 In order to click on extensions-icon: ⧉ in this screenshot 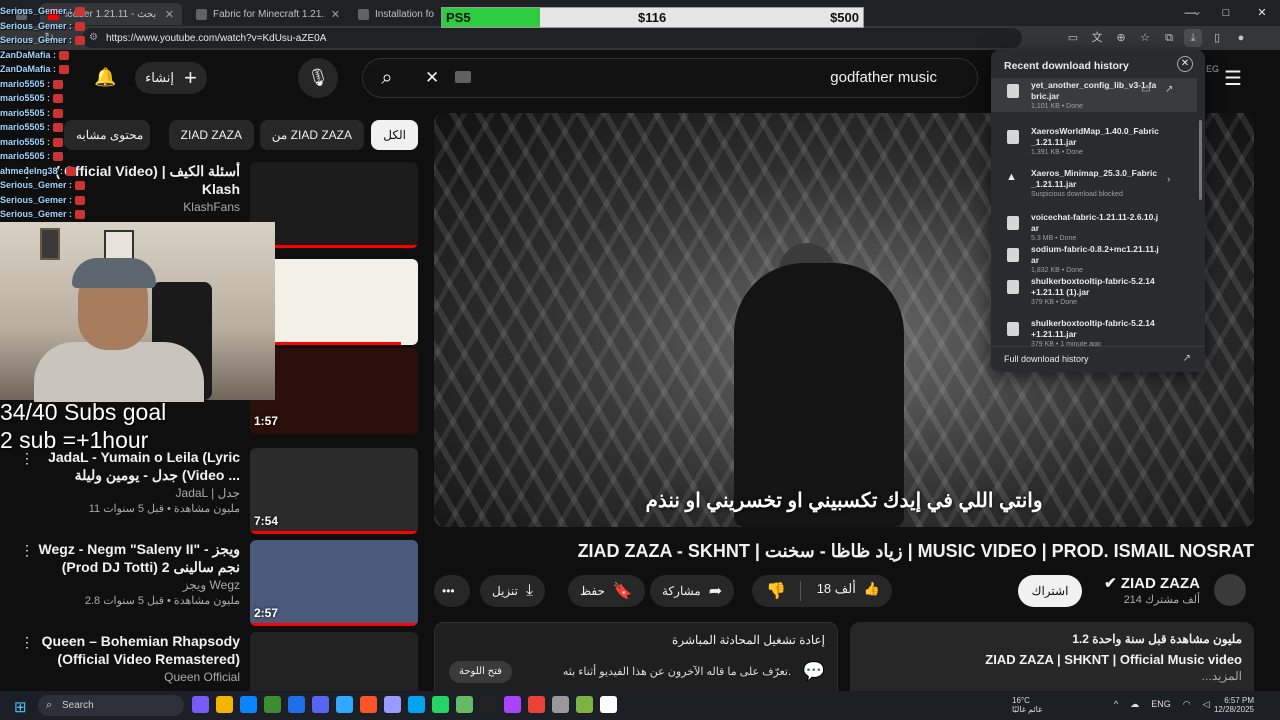, I will do `click(1169, 38)`.